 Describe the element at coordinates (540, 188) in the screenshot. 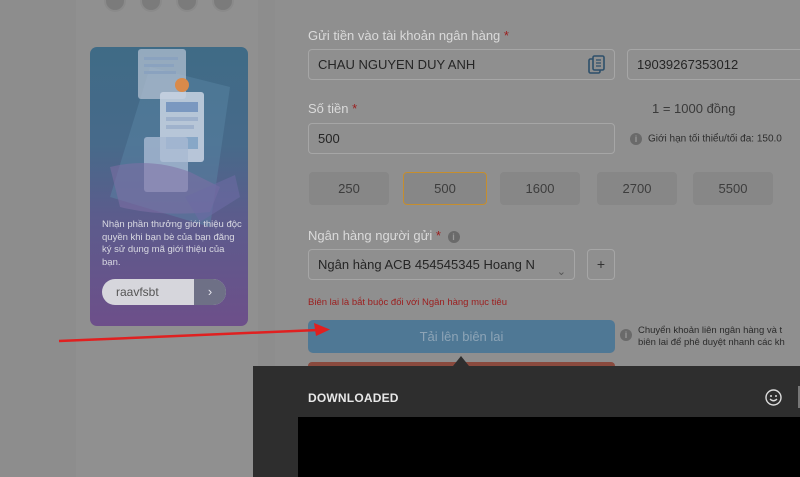

I see `amount-option: 1600` at that location.